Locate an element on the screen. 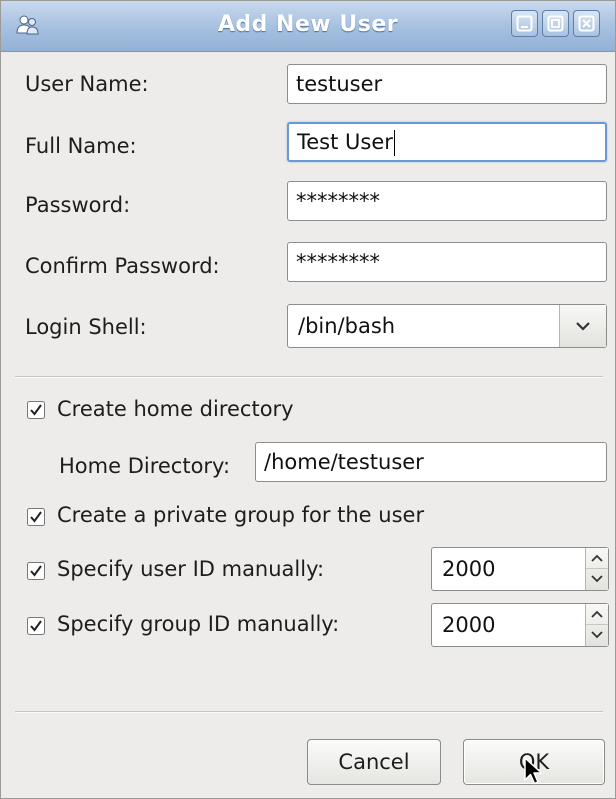 Image resolution: width=616 pixels, height=799 pixels. login-shell-dropdown-button is located at coordinates (582, 326).